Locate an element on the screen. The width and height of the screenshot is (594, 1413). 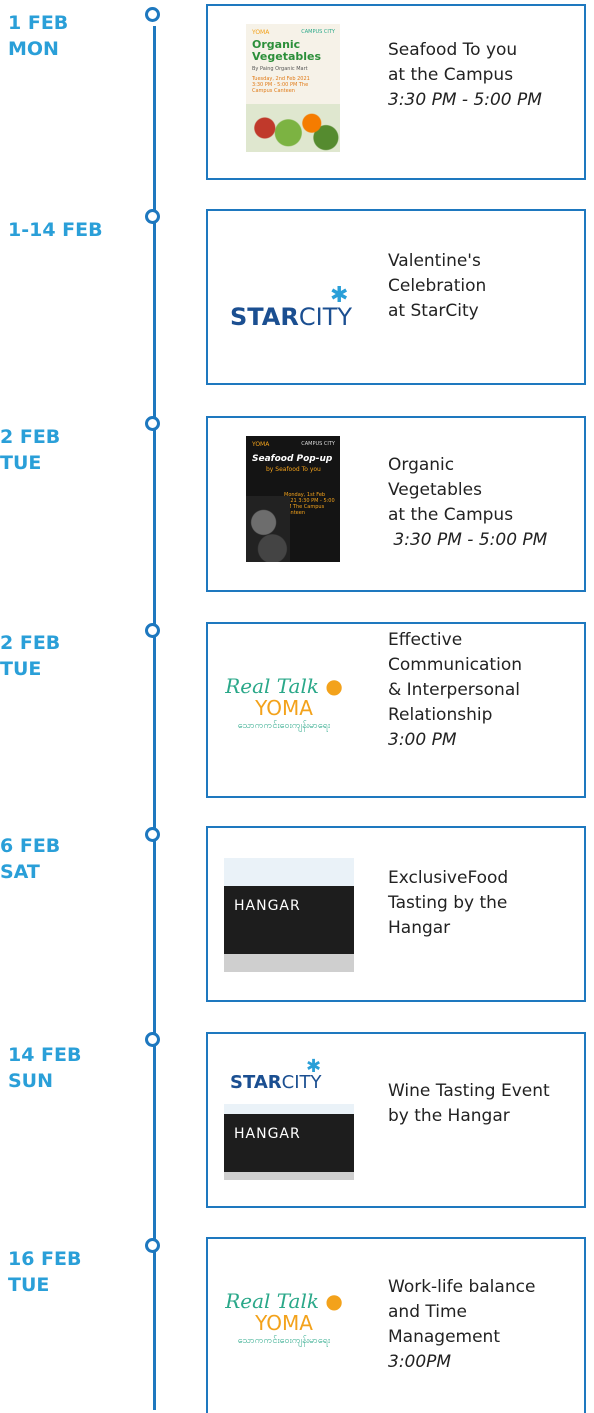
event-date: 1 FEB MON is located at coordinates (38, 36).